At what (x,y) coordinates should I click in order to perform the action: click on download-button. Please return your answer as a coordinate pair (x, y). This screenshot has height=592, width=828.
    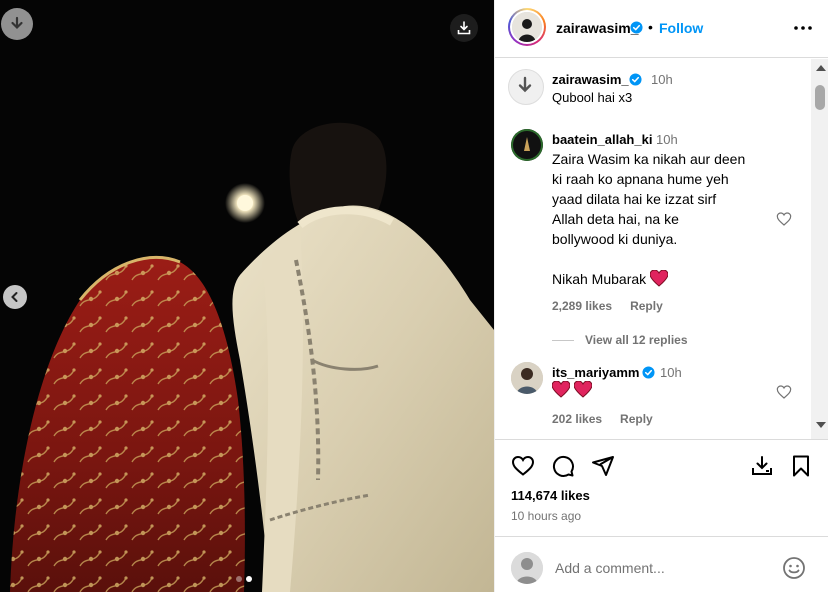
    Looking at the image, I should click on (17, 24).